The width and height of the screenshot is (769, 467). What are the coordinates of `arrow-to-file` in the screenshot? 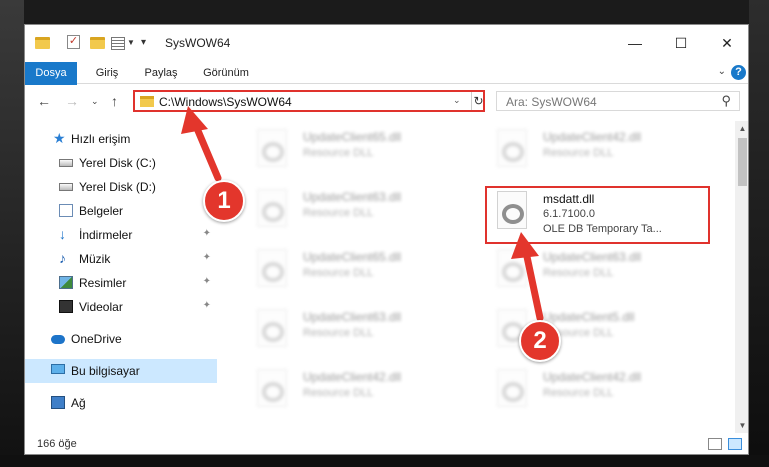 It's located at (527, 277).